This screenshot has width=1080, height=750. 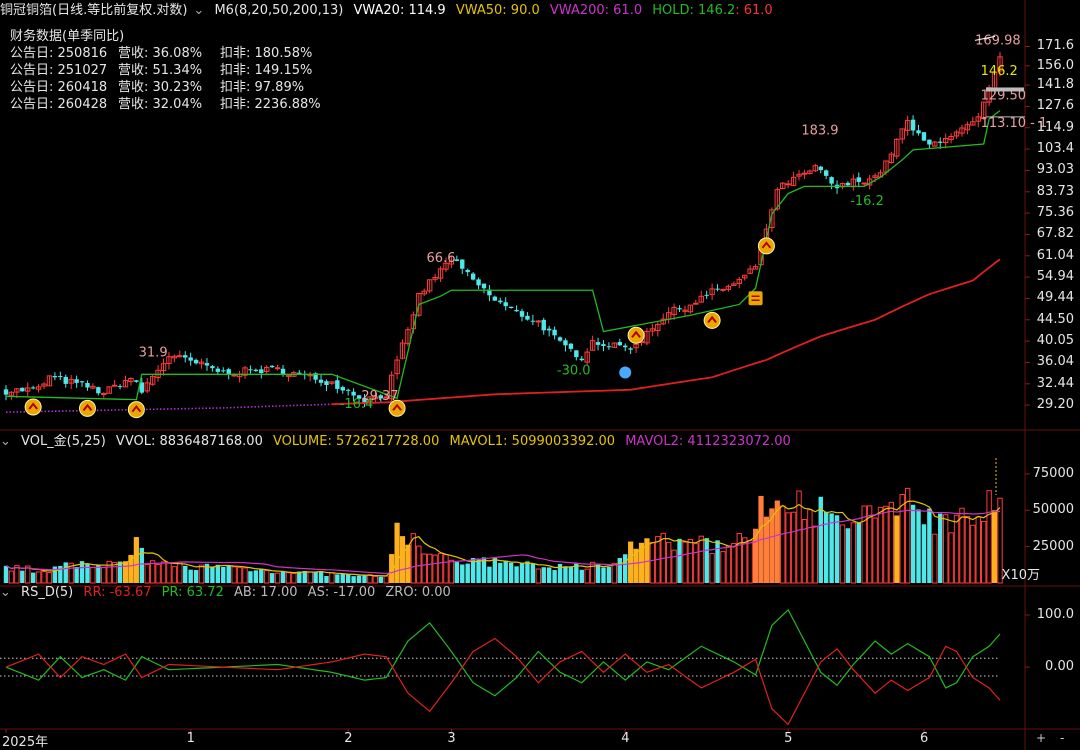 What do you see at coordinates (867, 201) in the screenshot?
I see `price-annotation: -16.2` at bounding box center [867, 201].